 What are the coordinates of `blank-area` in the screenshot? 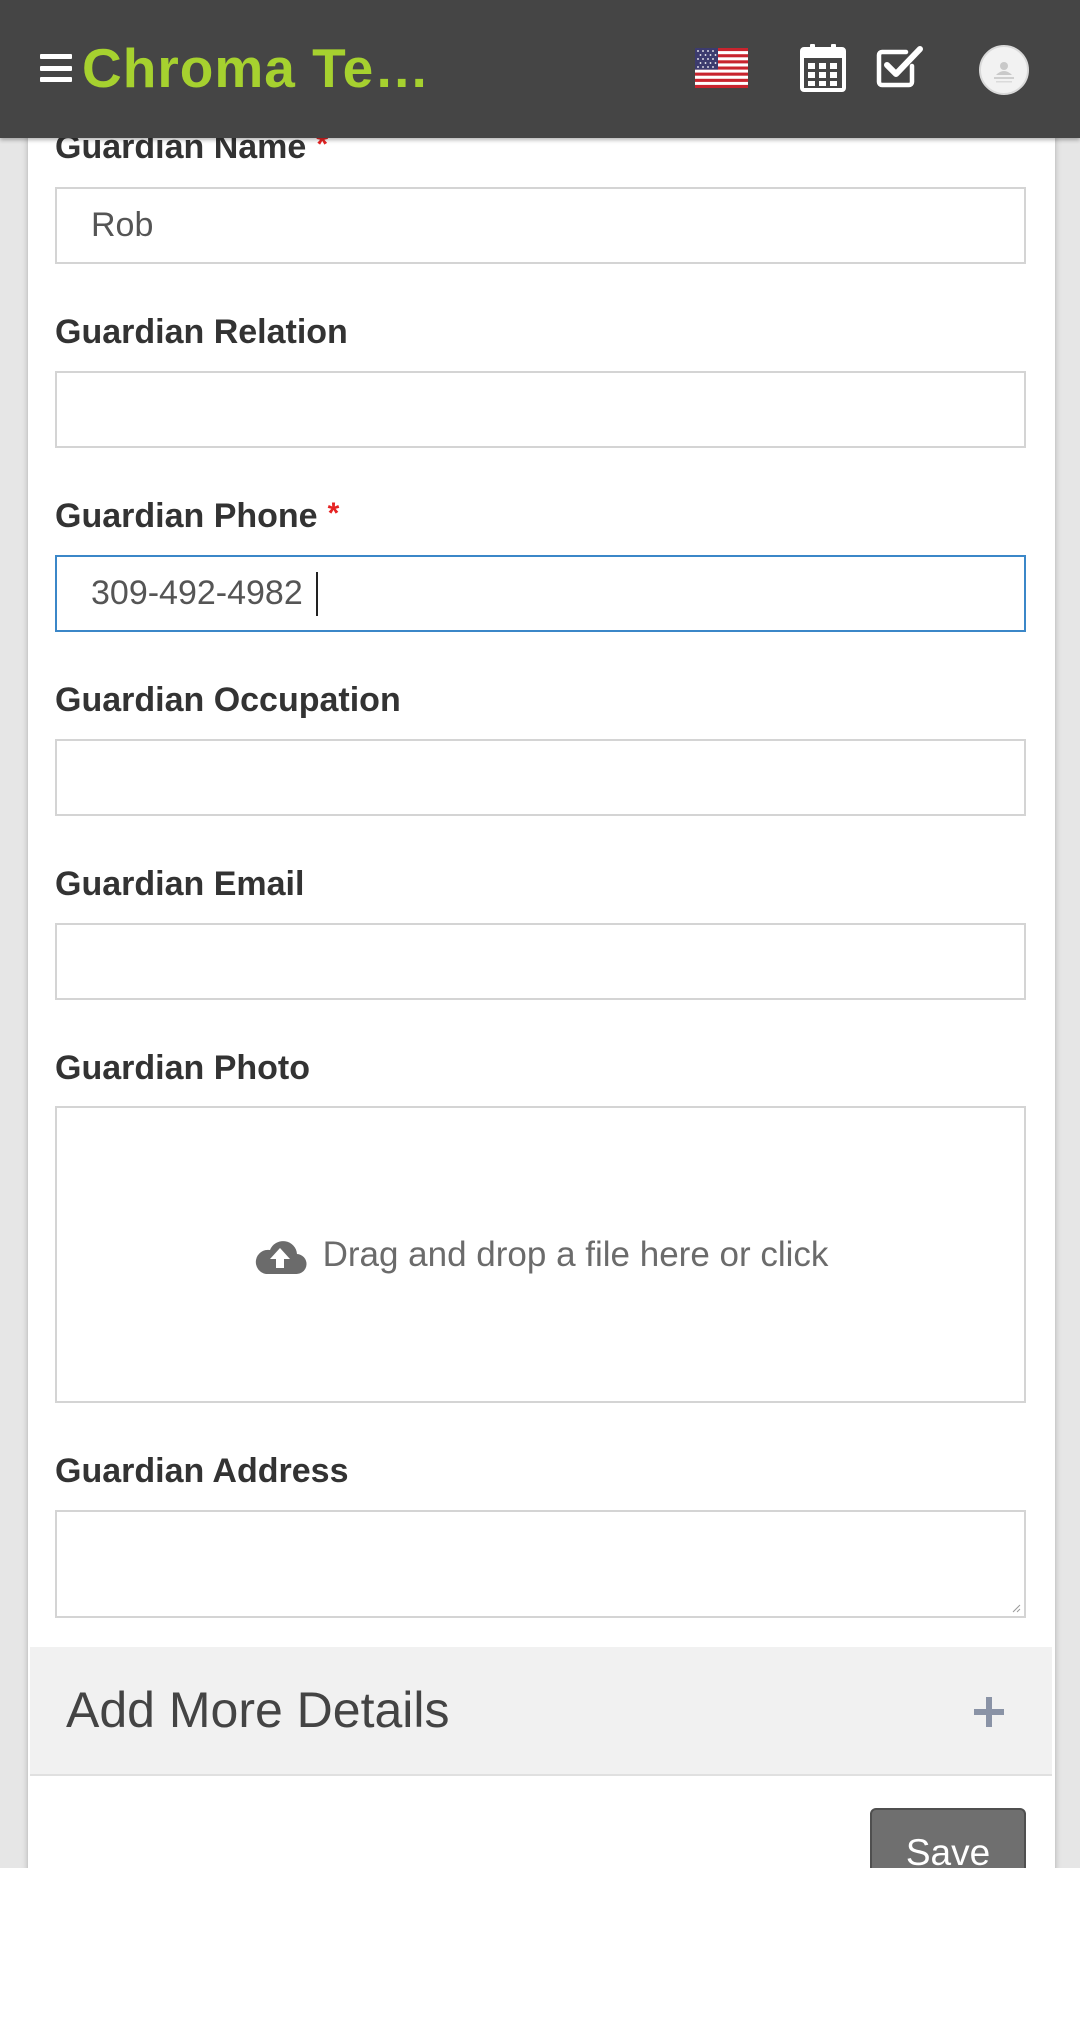 It's located at (540, 1945).